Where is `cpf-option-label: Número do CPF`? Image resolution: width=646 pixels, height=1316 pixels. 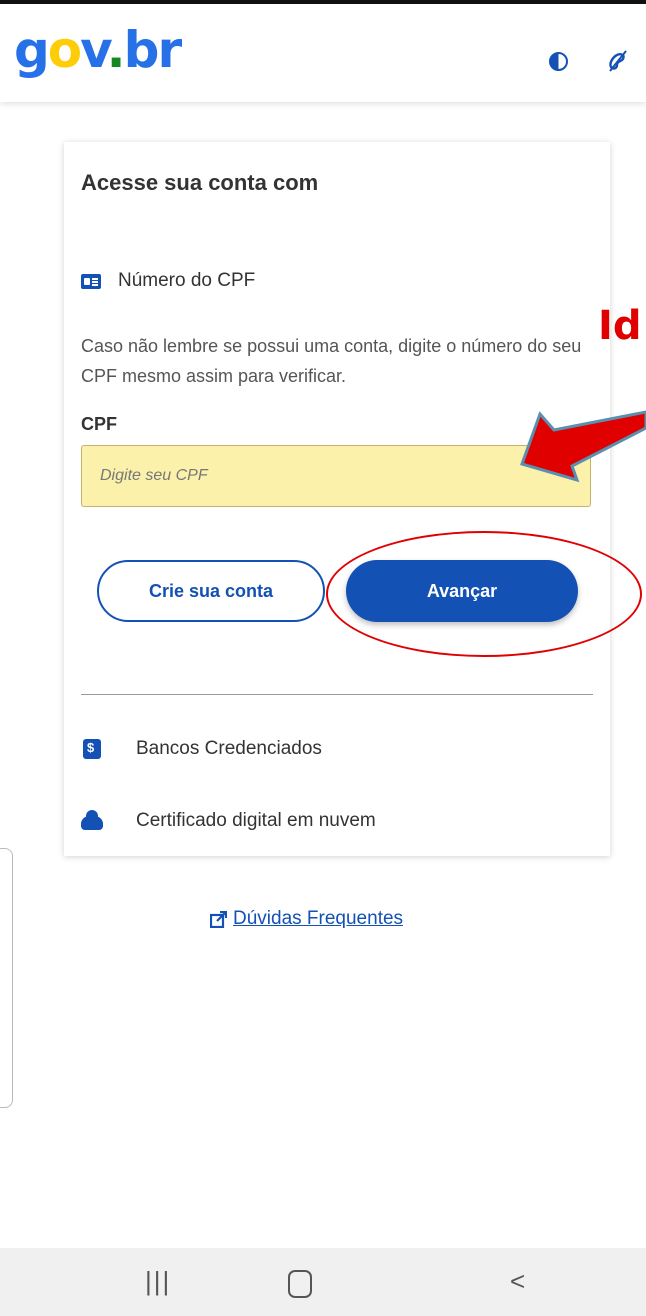
cpf-option-label: Número do CPF is located at coordinates (187, 280).